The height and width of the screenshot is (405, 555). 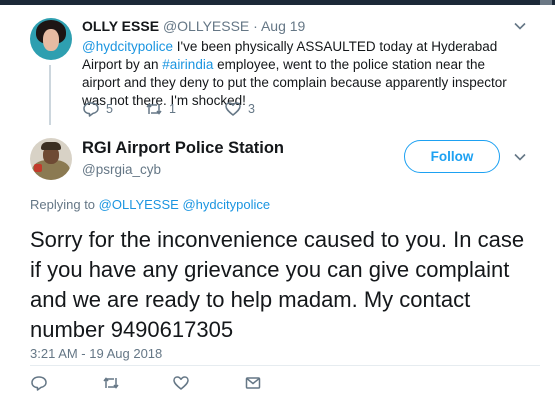 I want to click on mention-link: @OLLYESSE, so click(x=139, y=204).